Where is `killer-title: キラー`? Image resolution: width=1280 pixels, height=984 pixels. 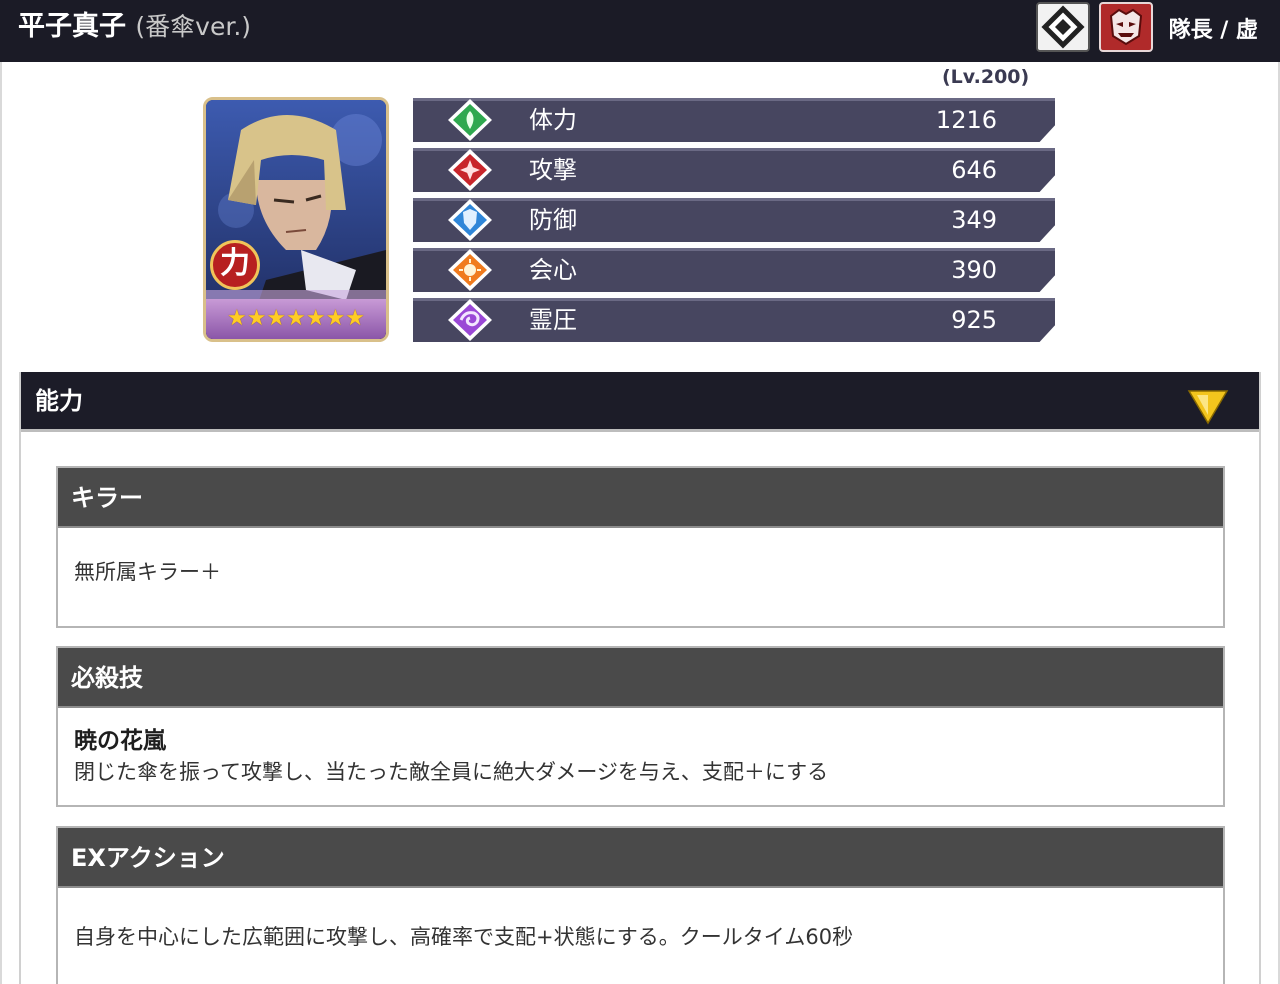
killer-title: キラー is located at coordinates (640, 498).